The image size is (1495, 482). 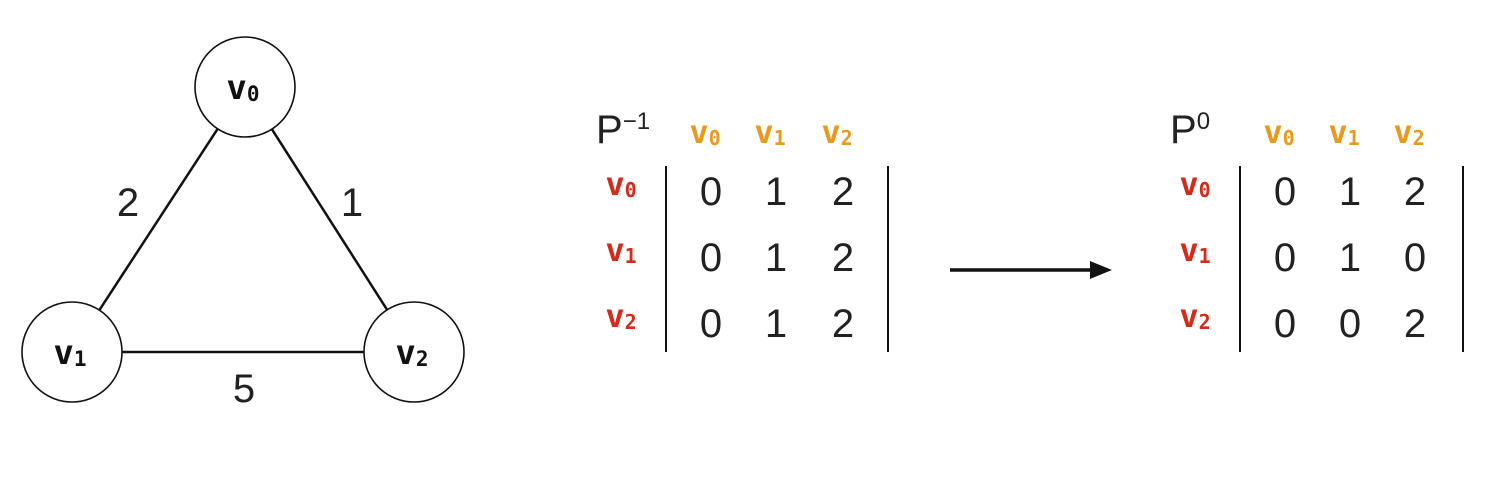 What do you see at coordinates (128, 203) in the screenshot?
I see `edge-weight-v0-v1: 2` at bounding box center [128, 203].